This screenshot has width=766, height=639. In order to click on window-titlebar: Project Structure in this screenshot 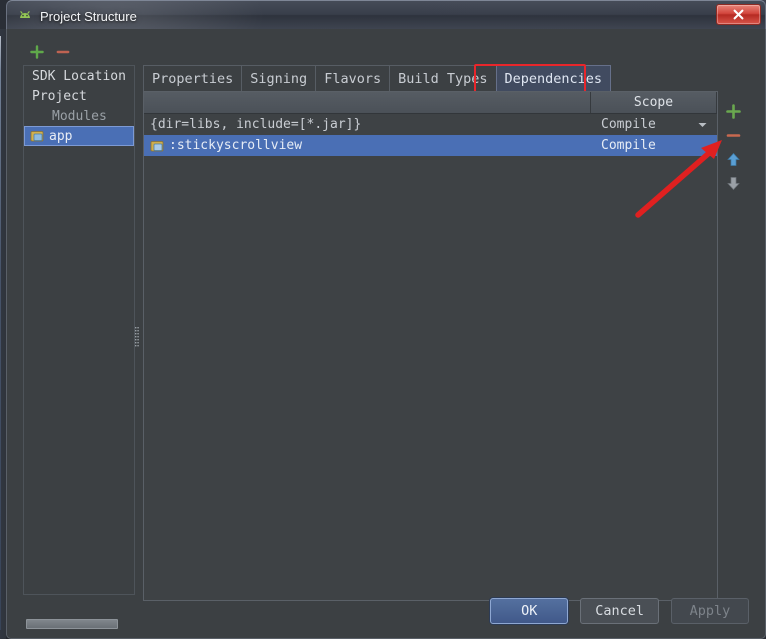, I will do `click(386, 14)`.